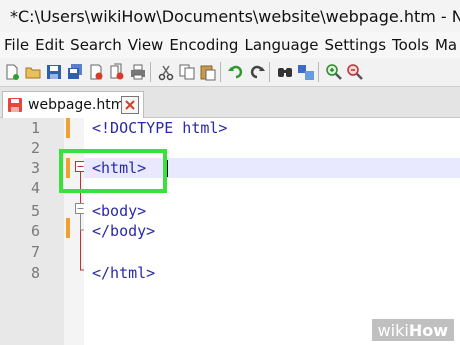 Image resolution: width=460 pixels, height=345 pixels. What do you see at coordinates (257, 72) in the screenshot?
I see `redo-icon` at bounding box center [257, 72].